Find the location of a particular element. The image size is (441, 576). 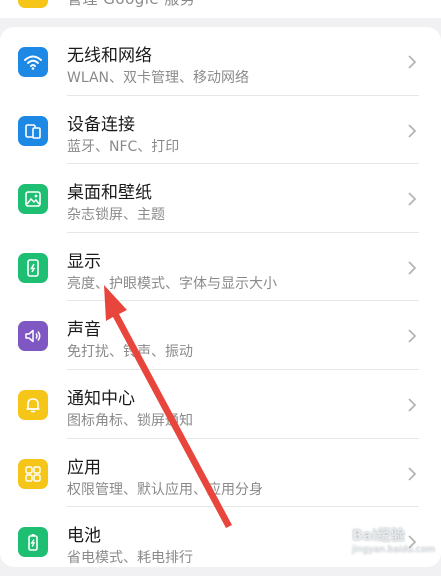

item-subtitle: 杂志锁屏、主题 is located at coordinates (116, 215).